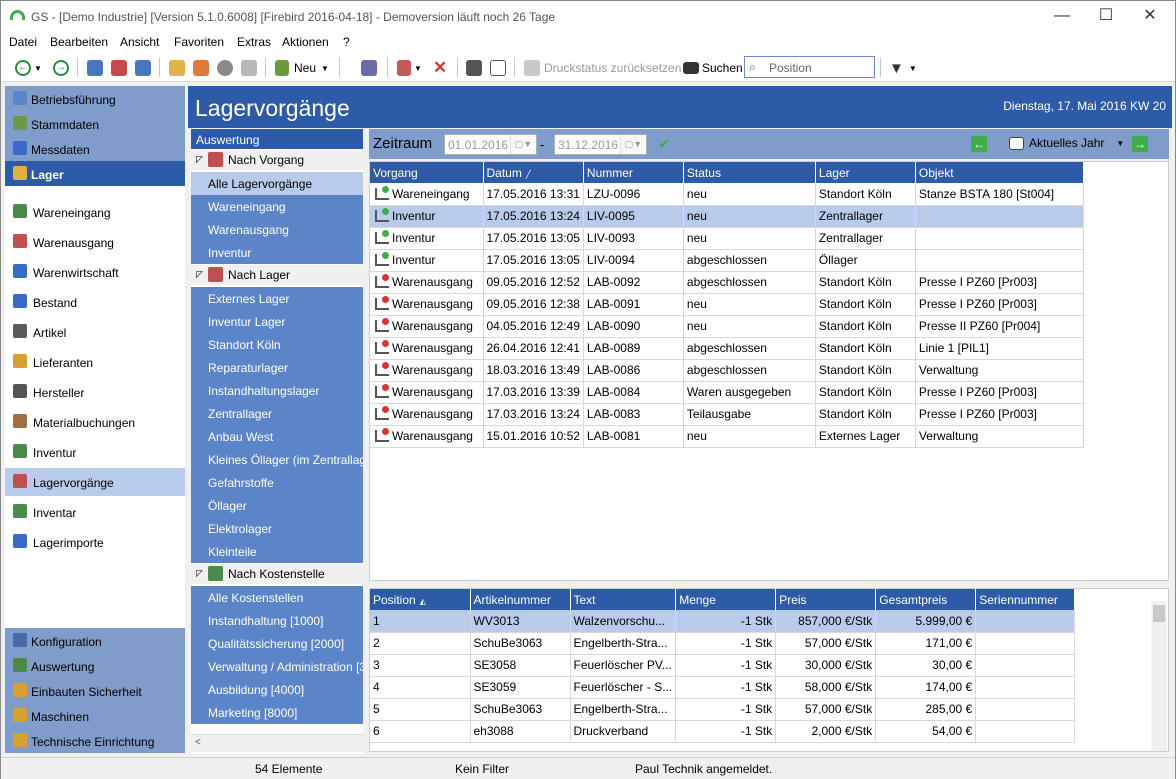 Image resolution: width=1176 pixels, height=779 pixels. I want to click on nav-group-maschinen: Maschinen, so click(95, 715).